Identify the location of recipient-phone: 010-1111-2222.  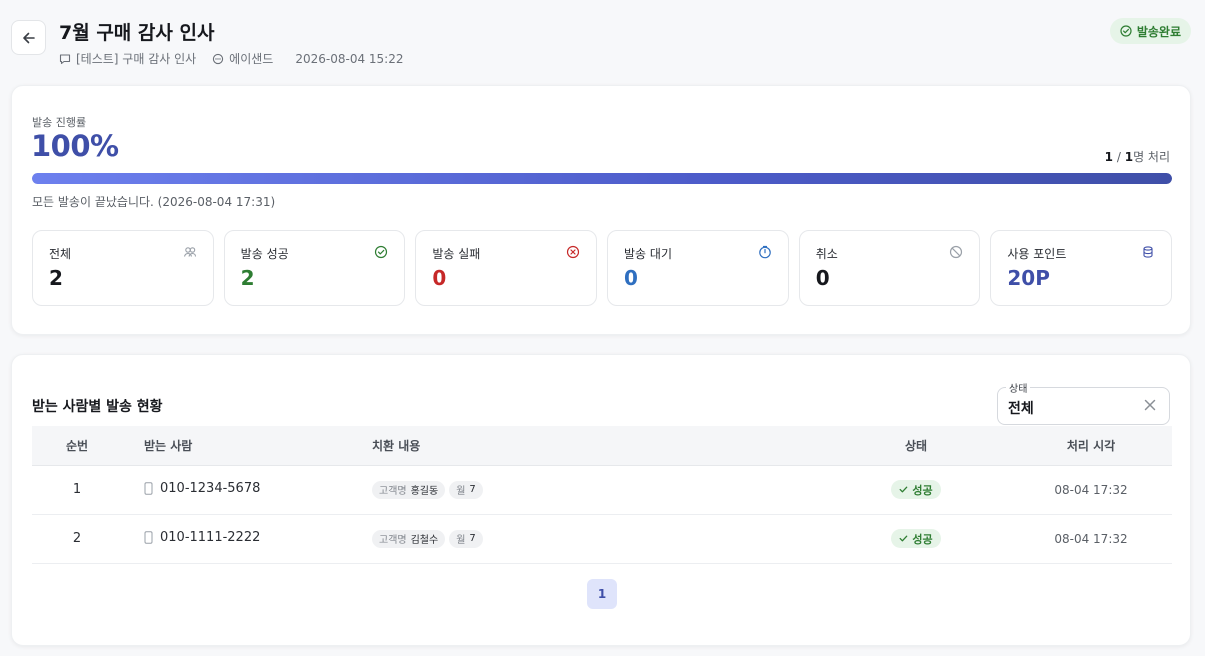
(210, 537).